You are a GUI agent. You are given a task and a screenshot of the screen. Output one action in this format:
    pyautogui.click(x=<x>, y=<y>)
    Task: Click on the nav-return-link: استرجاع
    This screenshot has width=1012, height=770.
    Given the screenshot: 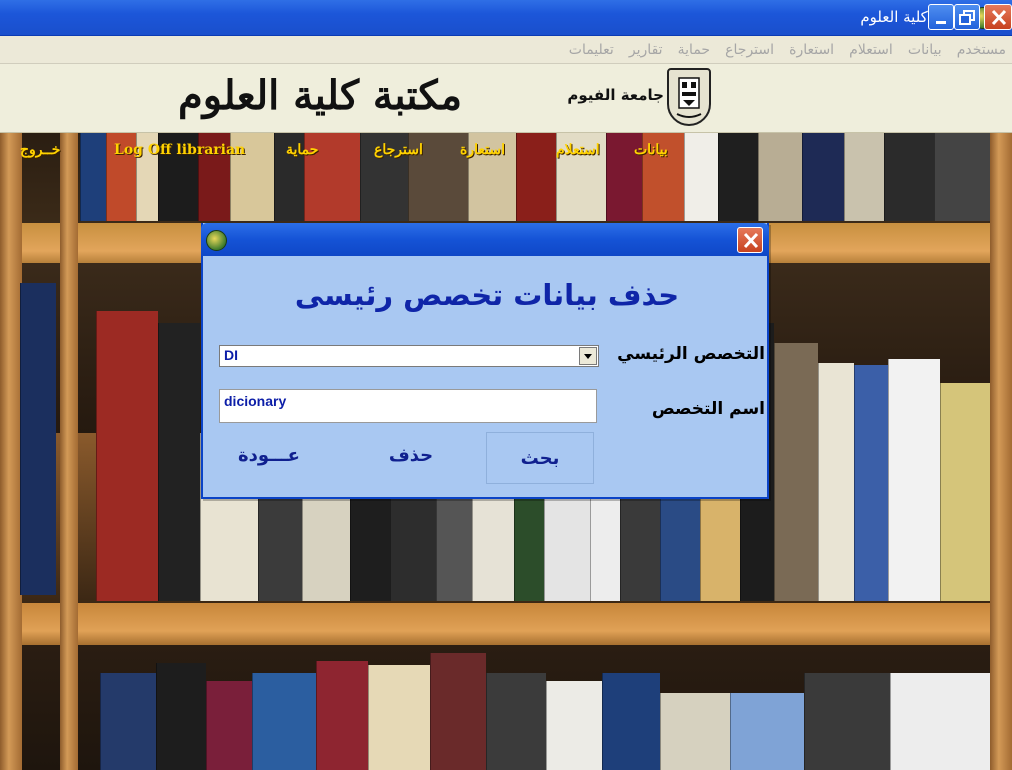 What is the action you would take?
    pyautogui.click(x=398, y=150)
    